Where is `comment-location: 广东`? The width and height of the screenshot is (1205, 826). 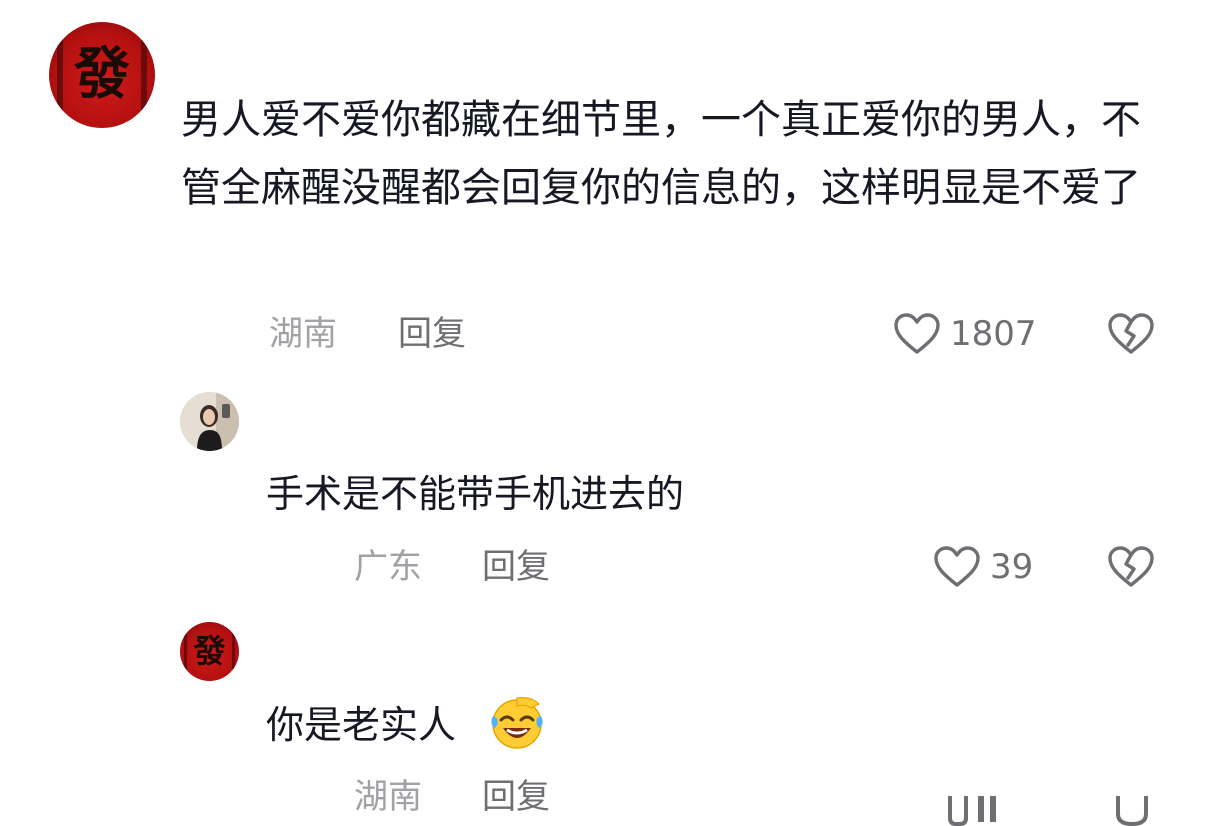 comment-location: 广东 is located at coordinates (388, 567).